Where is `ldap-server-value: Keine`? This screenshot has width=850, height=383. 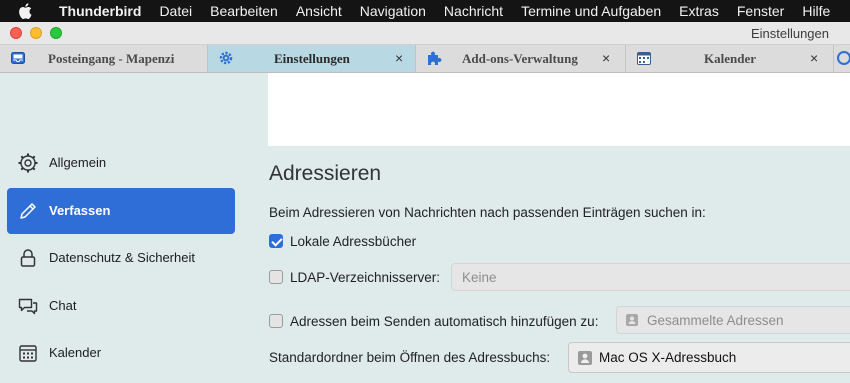 ldap-server-value: Keine is located at coordinates (479, 277).